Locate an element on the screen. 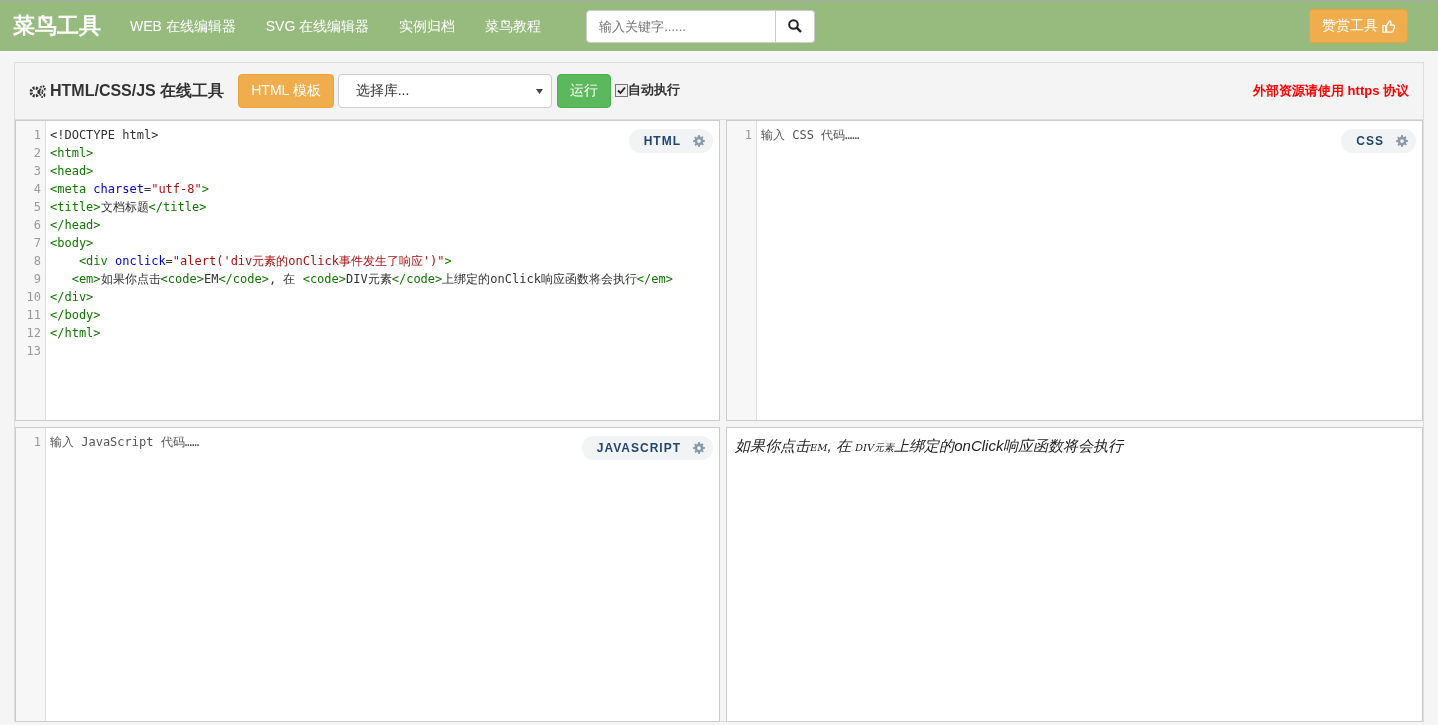 The height and width of the screenshot is (725, 1438). run-button: 运行 is located at coordinates (583, 91).